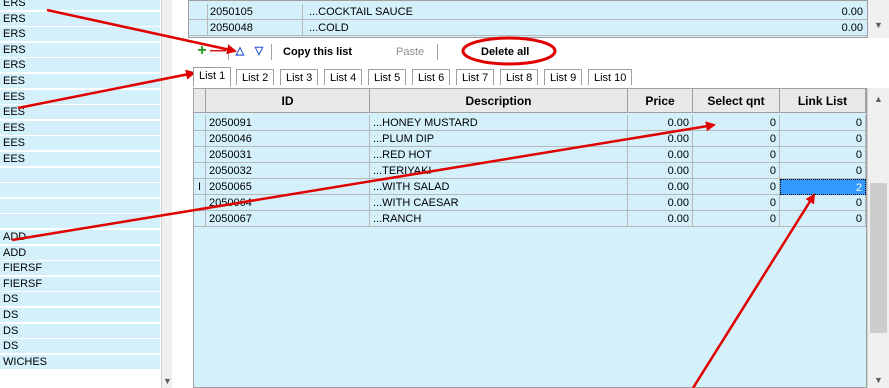 The width and height of the screenshot is (889, 388). What do you see at coordinates (299, 77) in the screenshot?
I see `tab-list-3: List 3` at bounding box center [299, 77].